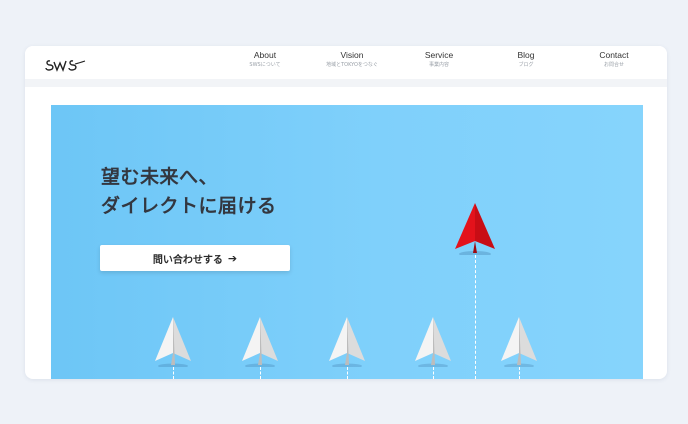 Image resolution: width=688 pixels, height=424 pixels. Describe the element at coordinates (526, 55) in the screenshot. I see `nav-blog-label: Blog` at that location.